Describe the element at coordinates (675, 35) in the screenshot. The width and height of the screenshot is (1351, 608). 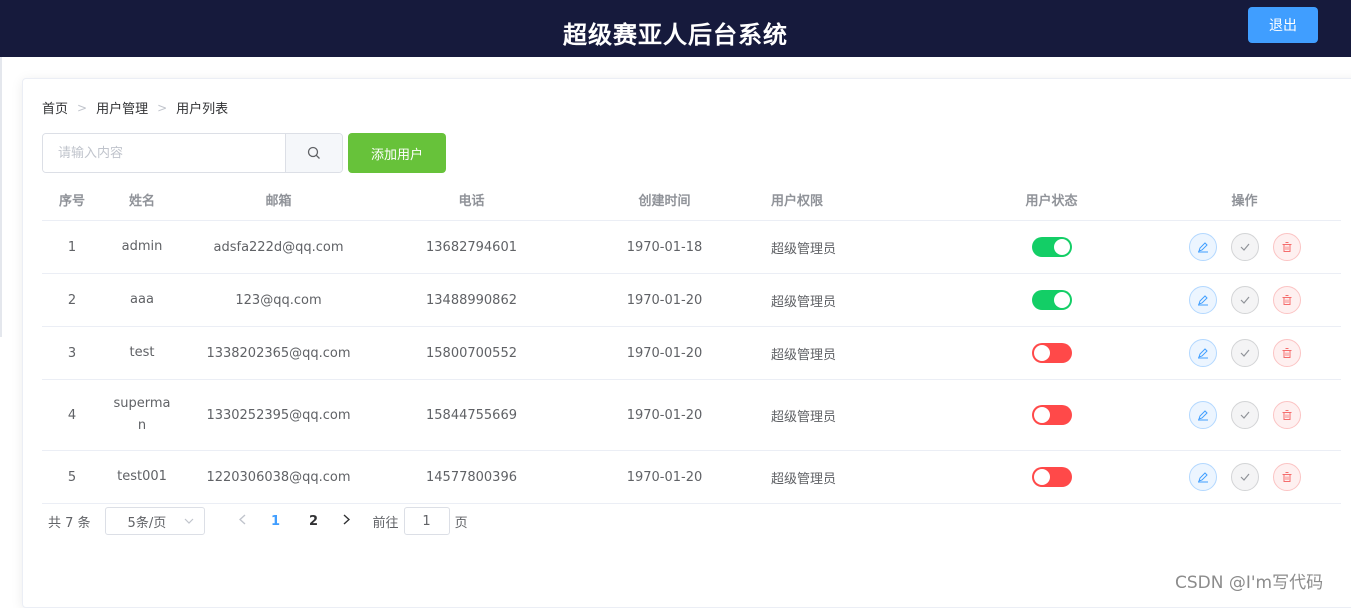
I see `app-title: 超级赛亚人后台系统` at that location.